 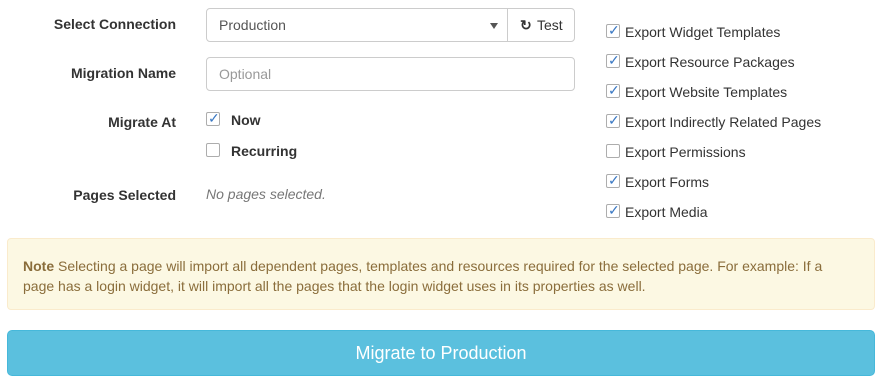 I want to click on test-connection-button: ↻ Test, so click(x=541, y=25).